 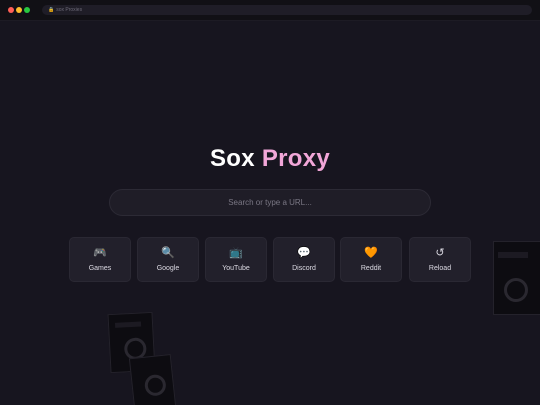 I want to click on close-window-button, so click(x=11, y=10).